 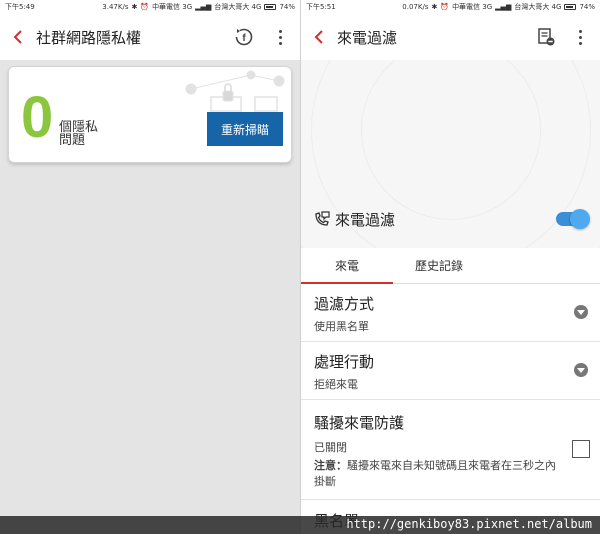 What do you see at coordinates (365, 219) in the screenshot?
I see `call-filter-label: 來電過濾` at bounding box center [365, 219].